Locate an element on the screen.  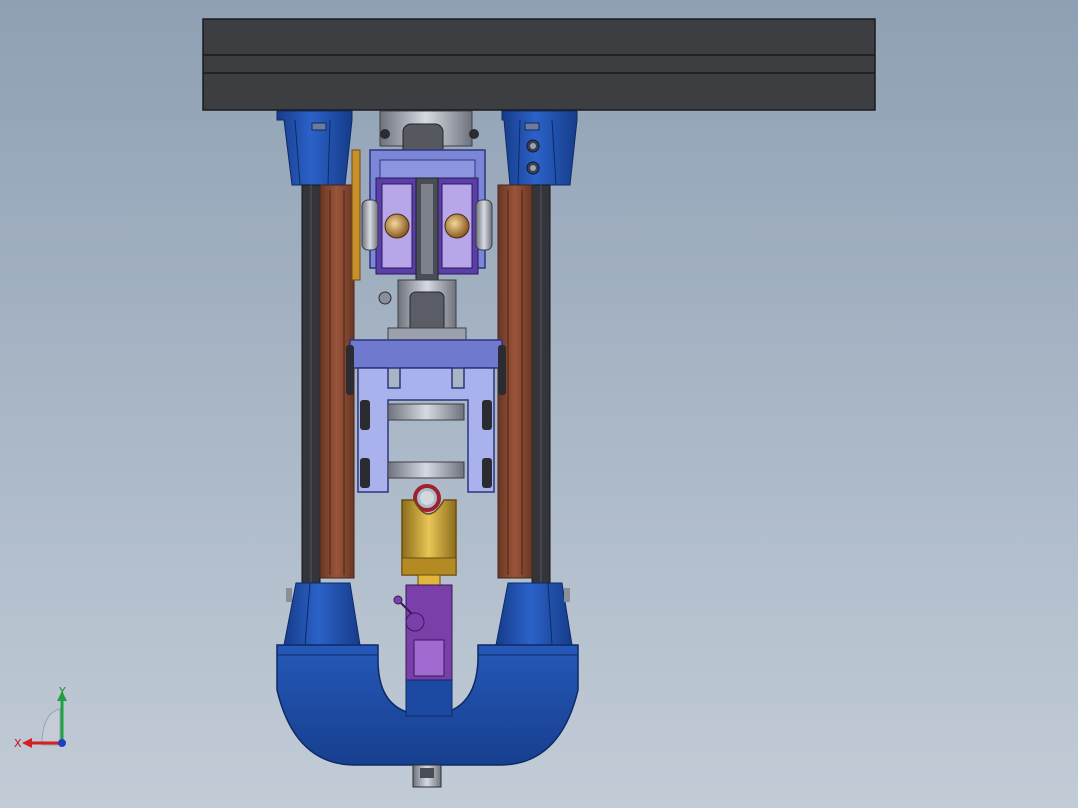
top-mounting-plate is located at coordinates (539, 64).